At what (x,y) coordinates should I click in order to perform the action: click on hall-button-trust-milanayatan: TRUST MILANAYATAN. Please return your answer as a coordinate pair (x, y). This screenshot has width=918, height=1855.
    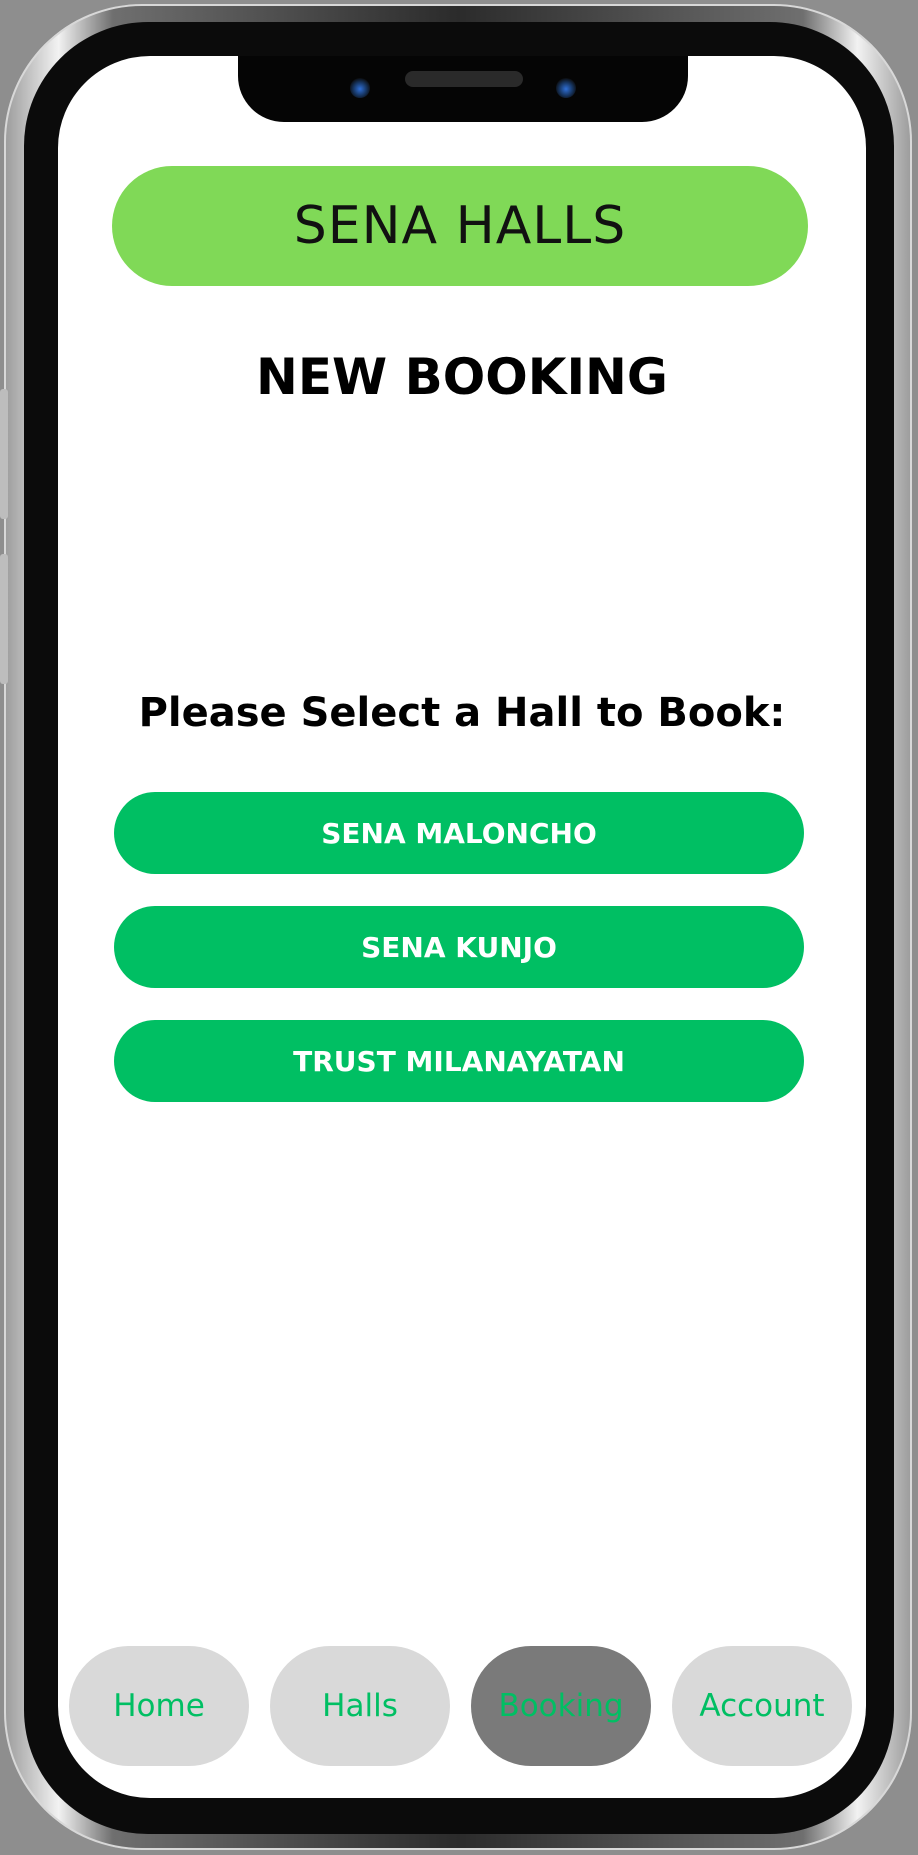
    Looking at the image, I should click on (459, 1061).